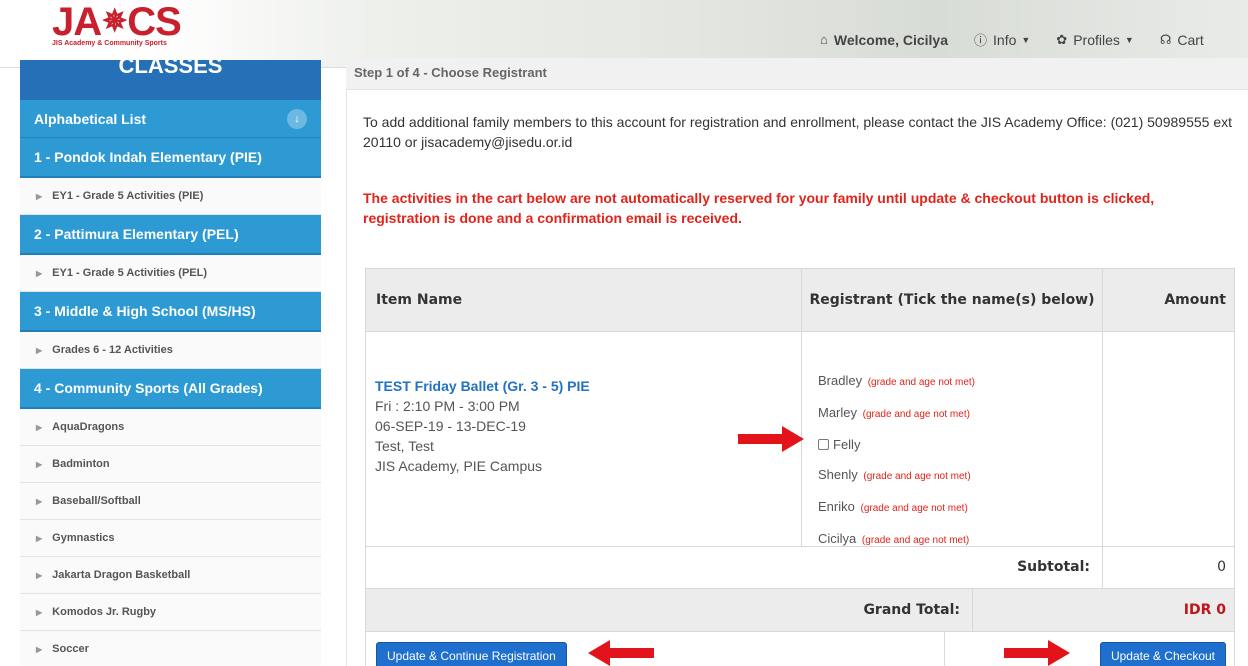 The image size is (1248, 666). I want to click on registrant-felly: Felly, so click(896, 445).